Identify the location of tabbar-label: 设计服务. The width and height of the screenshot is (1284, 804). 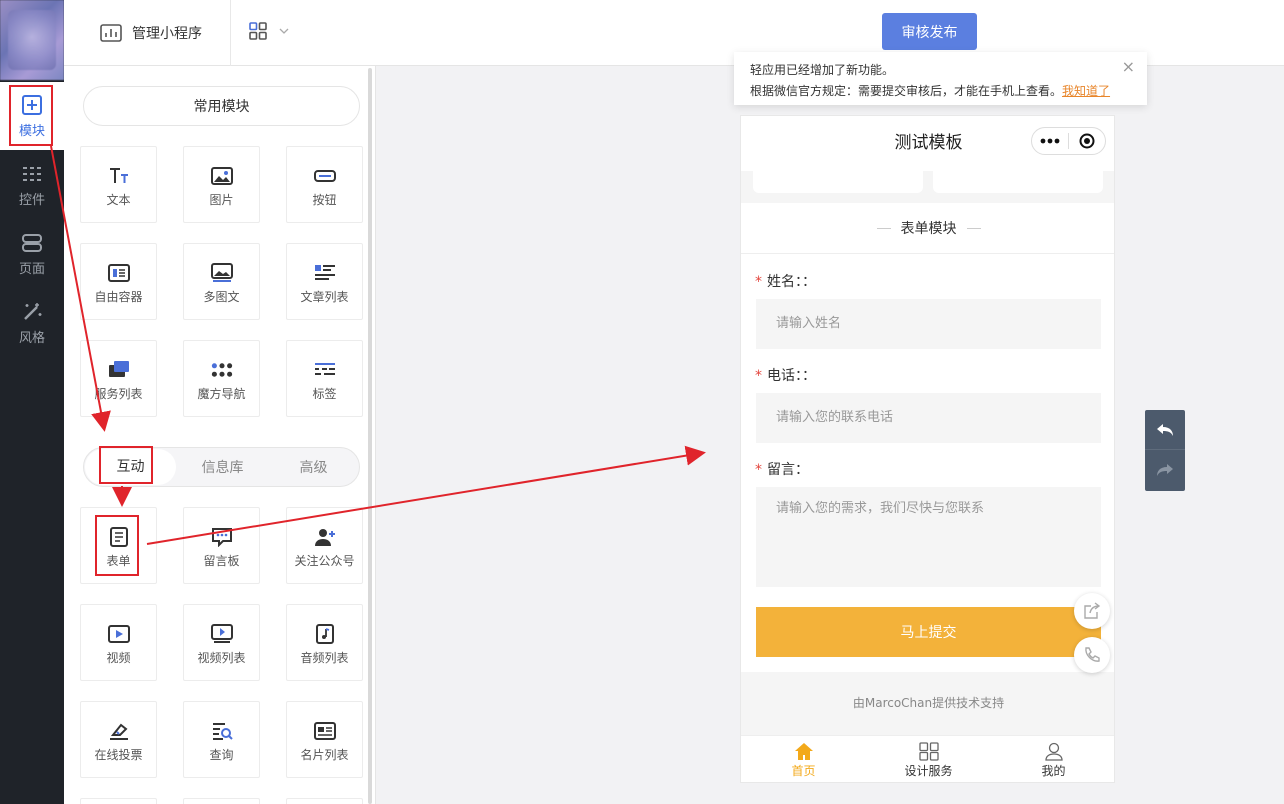
(928, 771).